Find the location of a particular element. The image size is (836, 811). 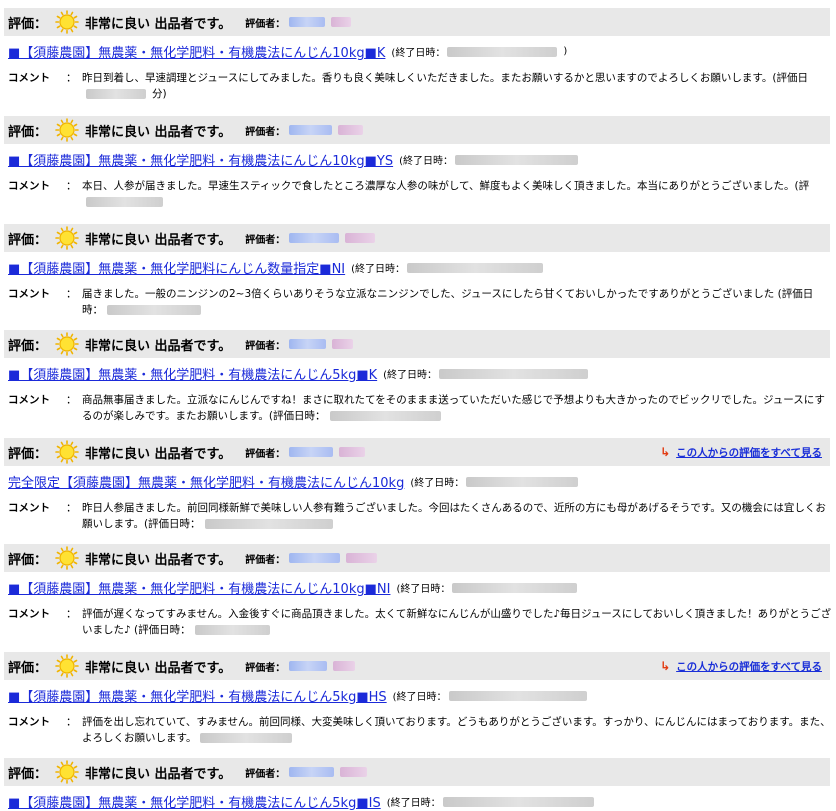

item-title-row: ■【須藤農園】無農薬・無化学肥料・有機農法にんじん10kg■NI (終了日時： is located at coordinates (295, 587).